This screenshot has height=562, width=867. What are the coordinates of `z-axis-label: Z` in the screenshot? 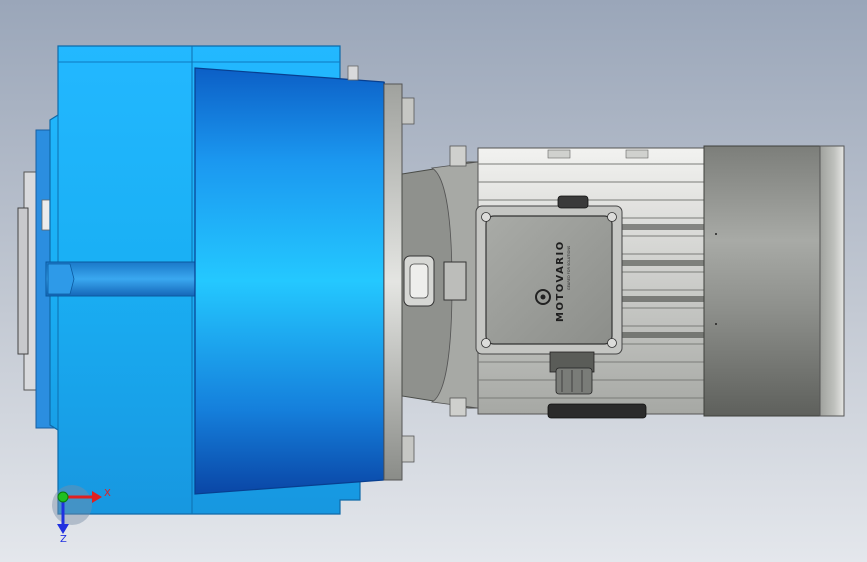 It's located at (63, 539).